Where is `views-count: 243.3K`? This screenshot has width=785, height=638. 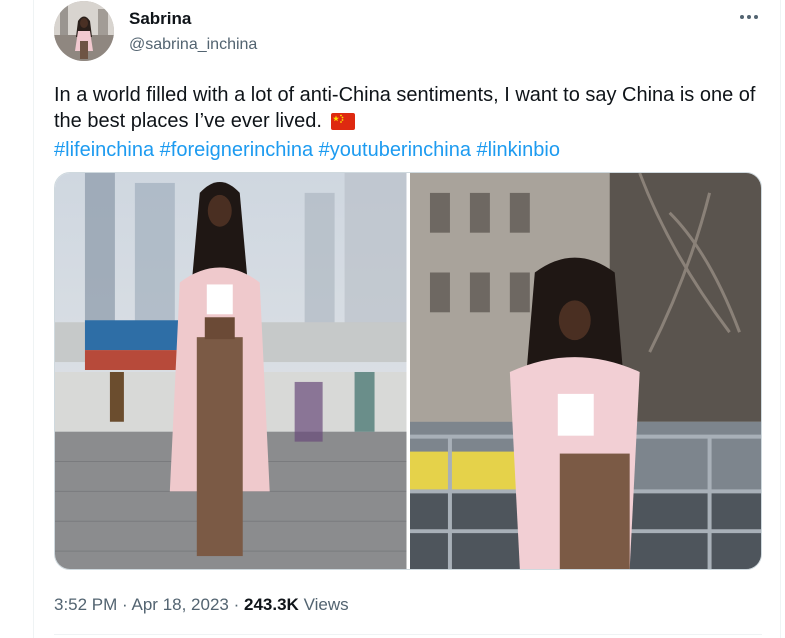 views-count: 243.3K is located at coordinates (271, 604).